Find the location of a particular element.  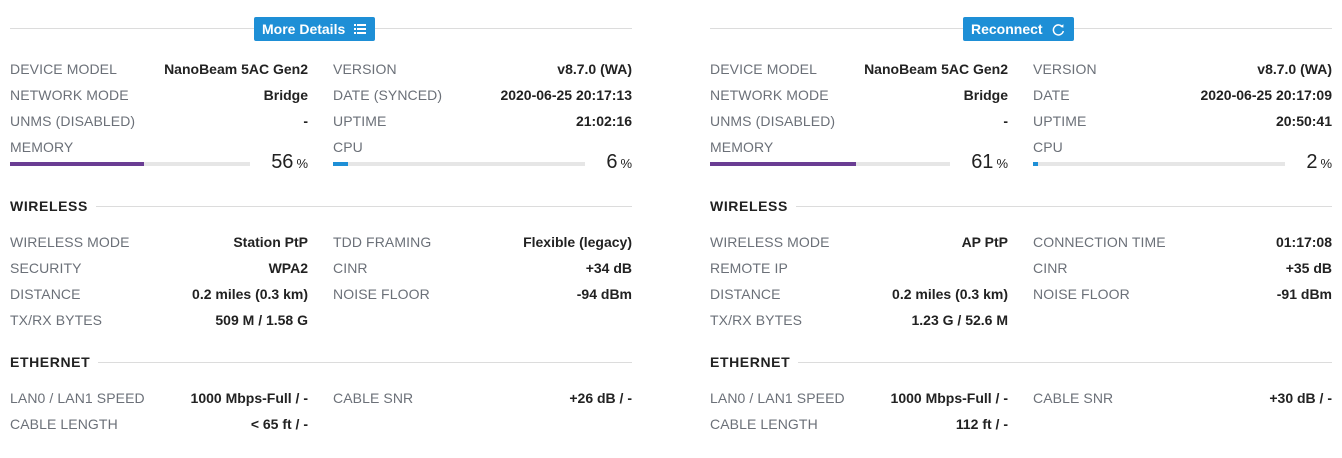

memory-label: MEMORY is located at coordinates (42, 147).